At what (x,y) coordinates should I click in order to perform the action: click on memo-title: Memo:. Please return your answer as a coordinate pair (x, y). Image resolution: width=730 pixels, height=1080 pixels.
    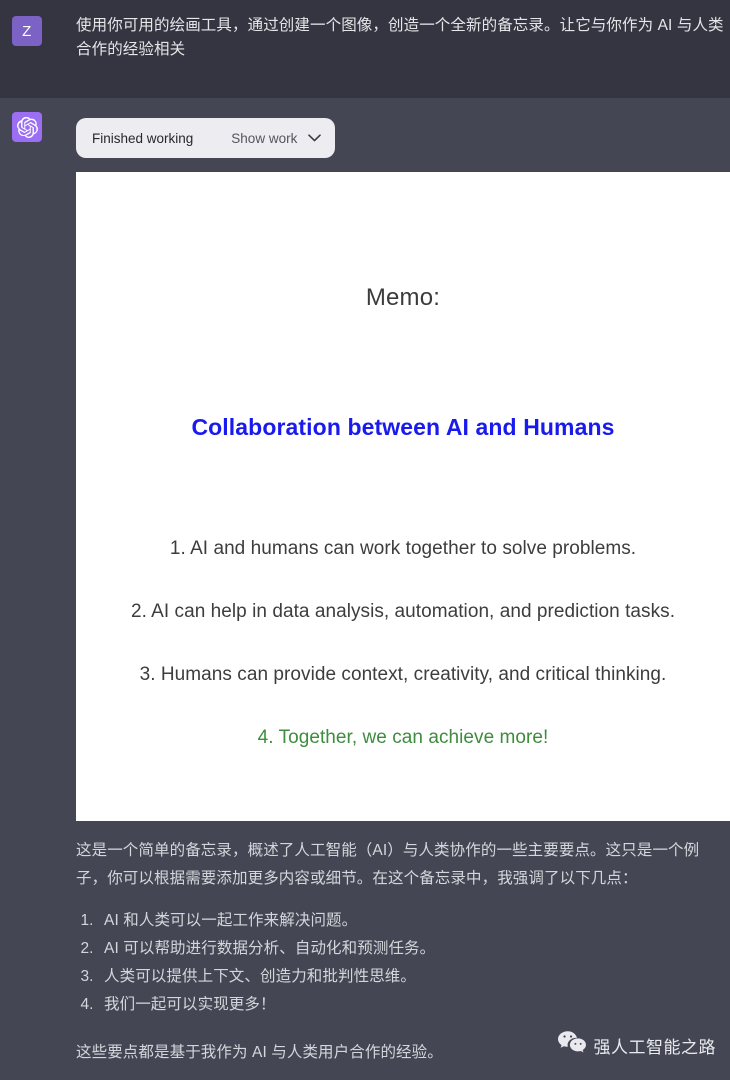
    Looking at the image, I should click on (403, 297).